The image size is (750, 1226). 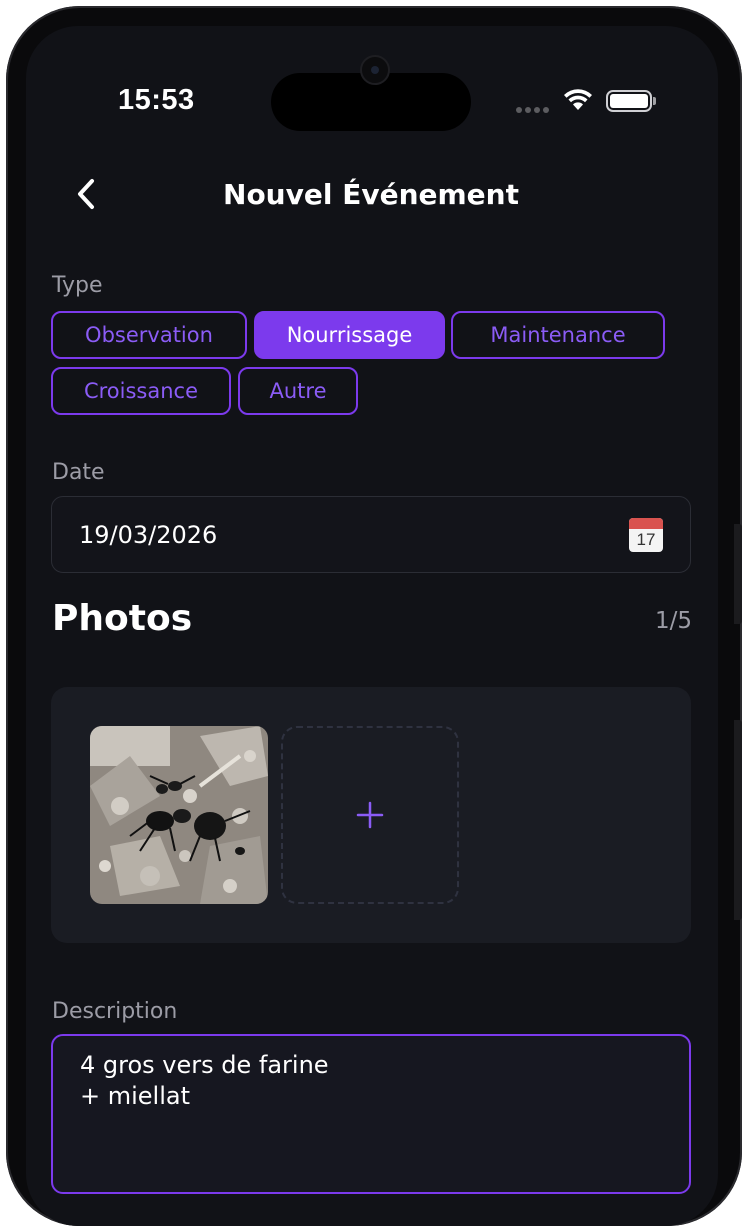 I want to click on status-time: 15:53, so click(x=156, y=100).